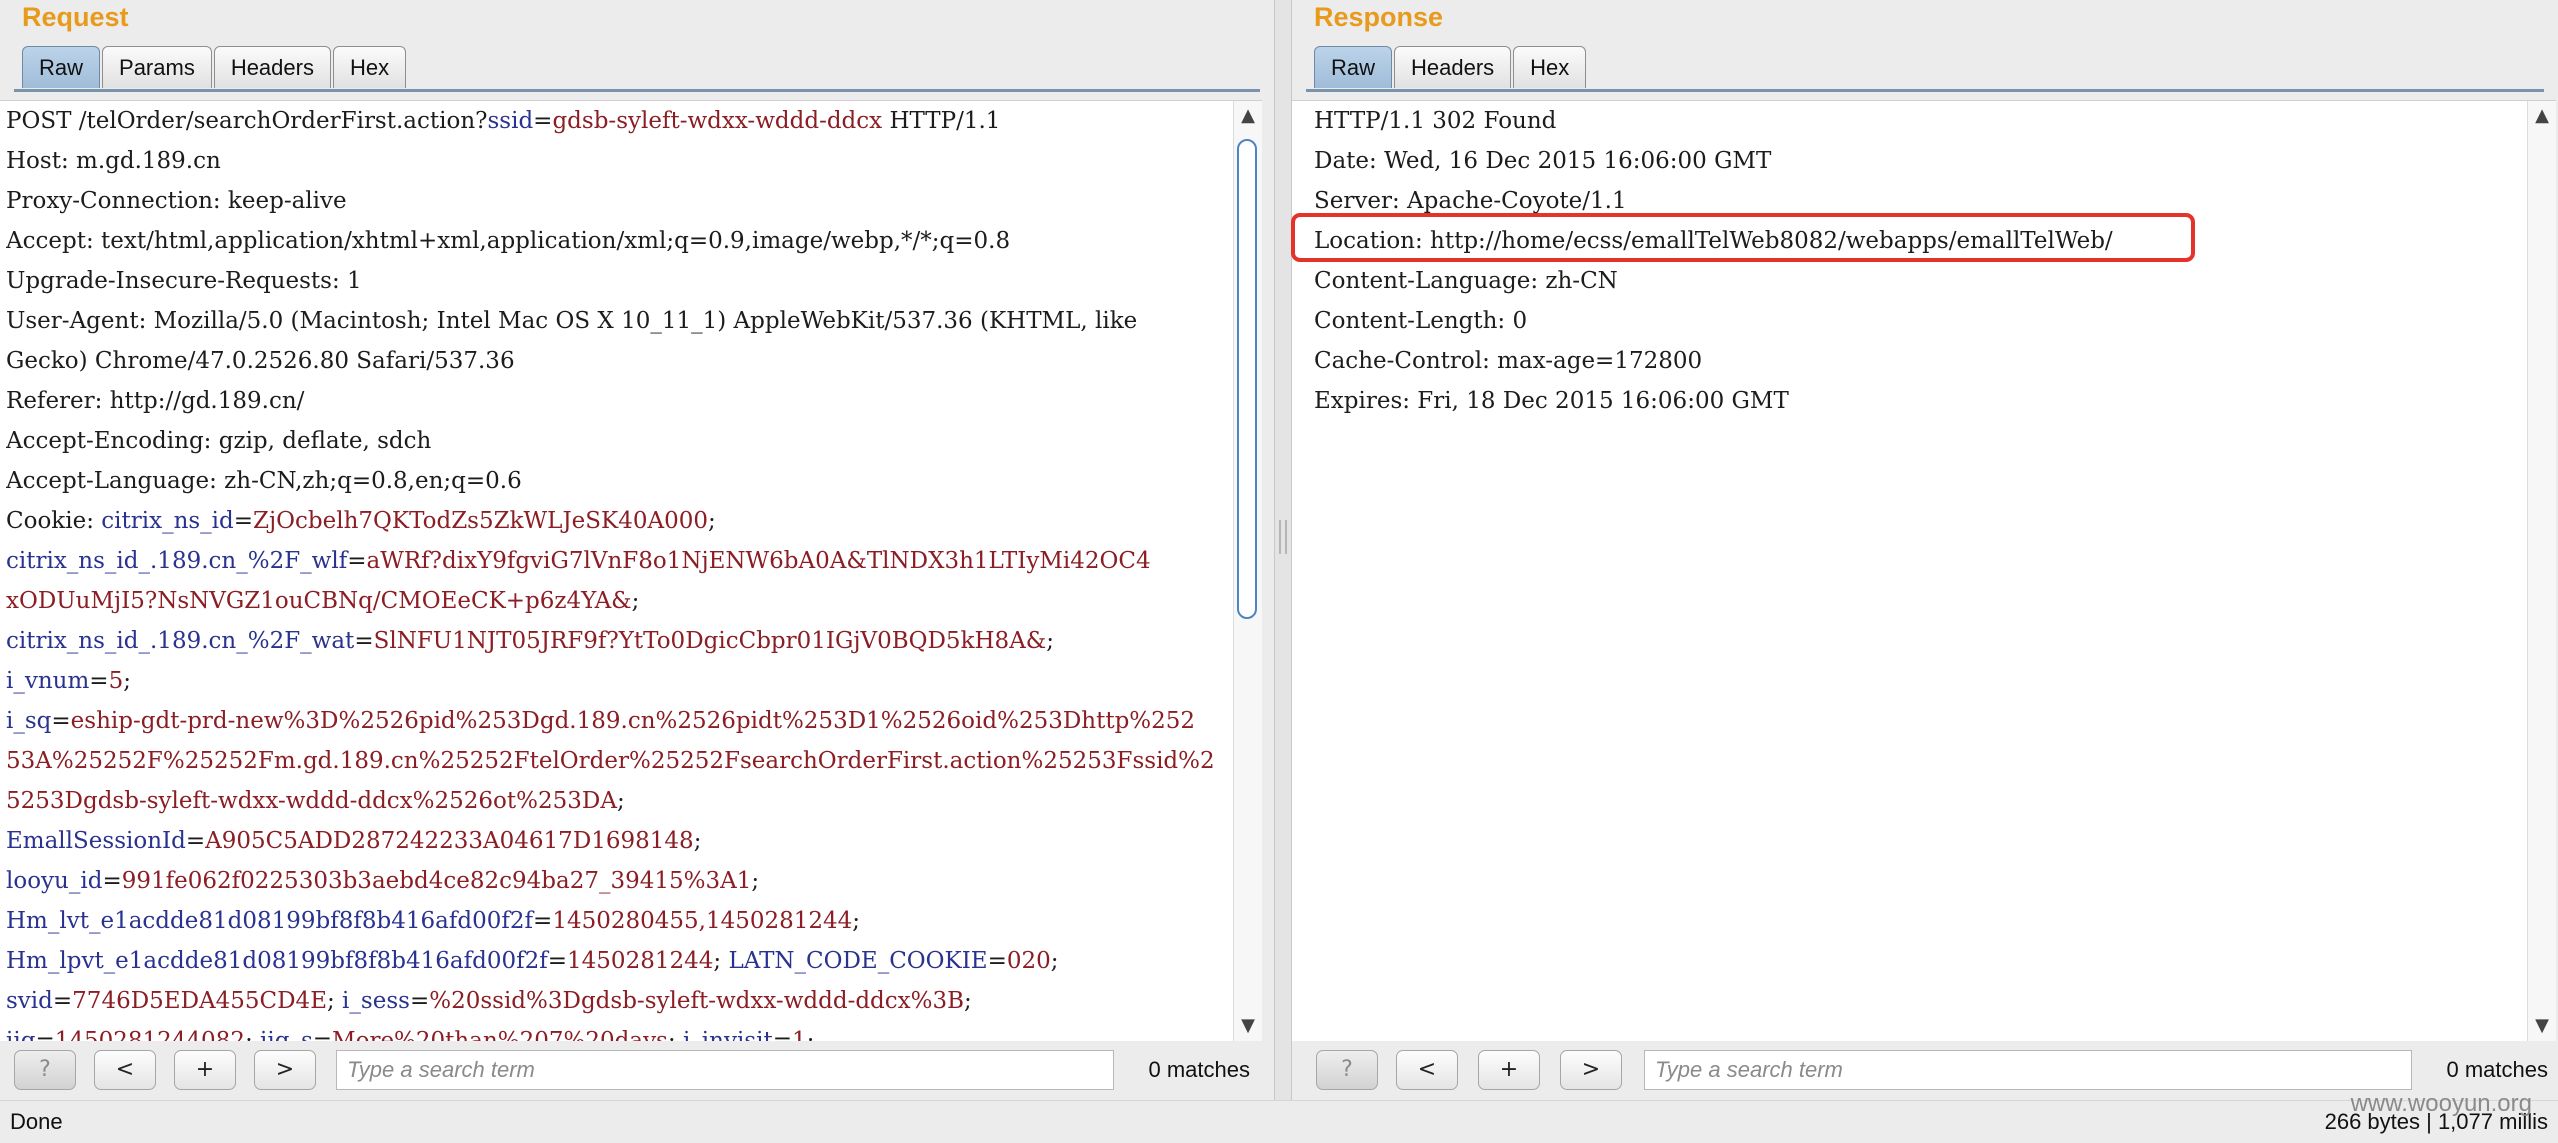  What do you see at coordinates (727, 1034) in the screenshot?
I see `text-segment: i_invisit` at bounding box center [727, 1034].